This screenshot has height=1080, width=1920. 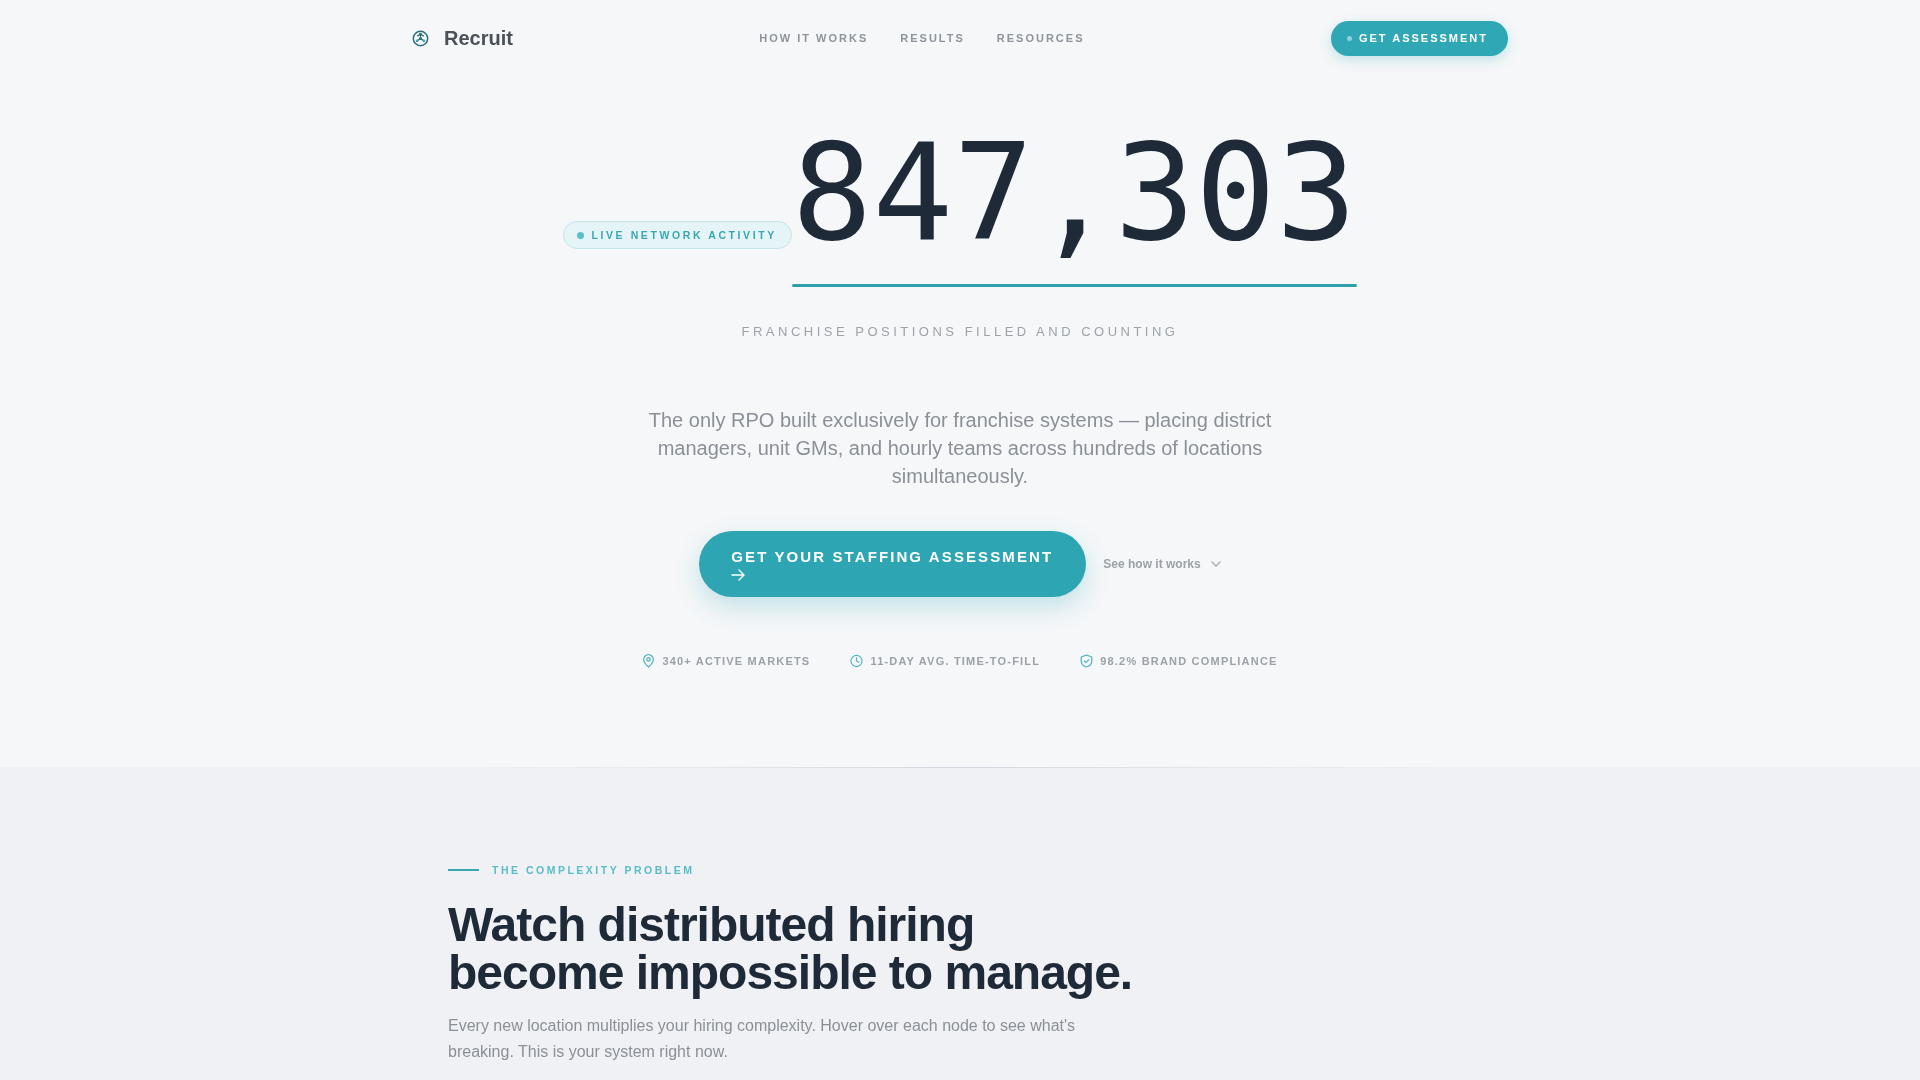 What do you see at coordinates (738, 574) in the screenshot?
I see `arrow-right-icon` at bounding box center [738, 574].